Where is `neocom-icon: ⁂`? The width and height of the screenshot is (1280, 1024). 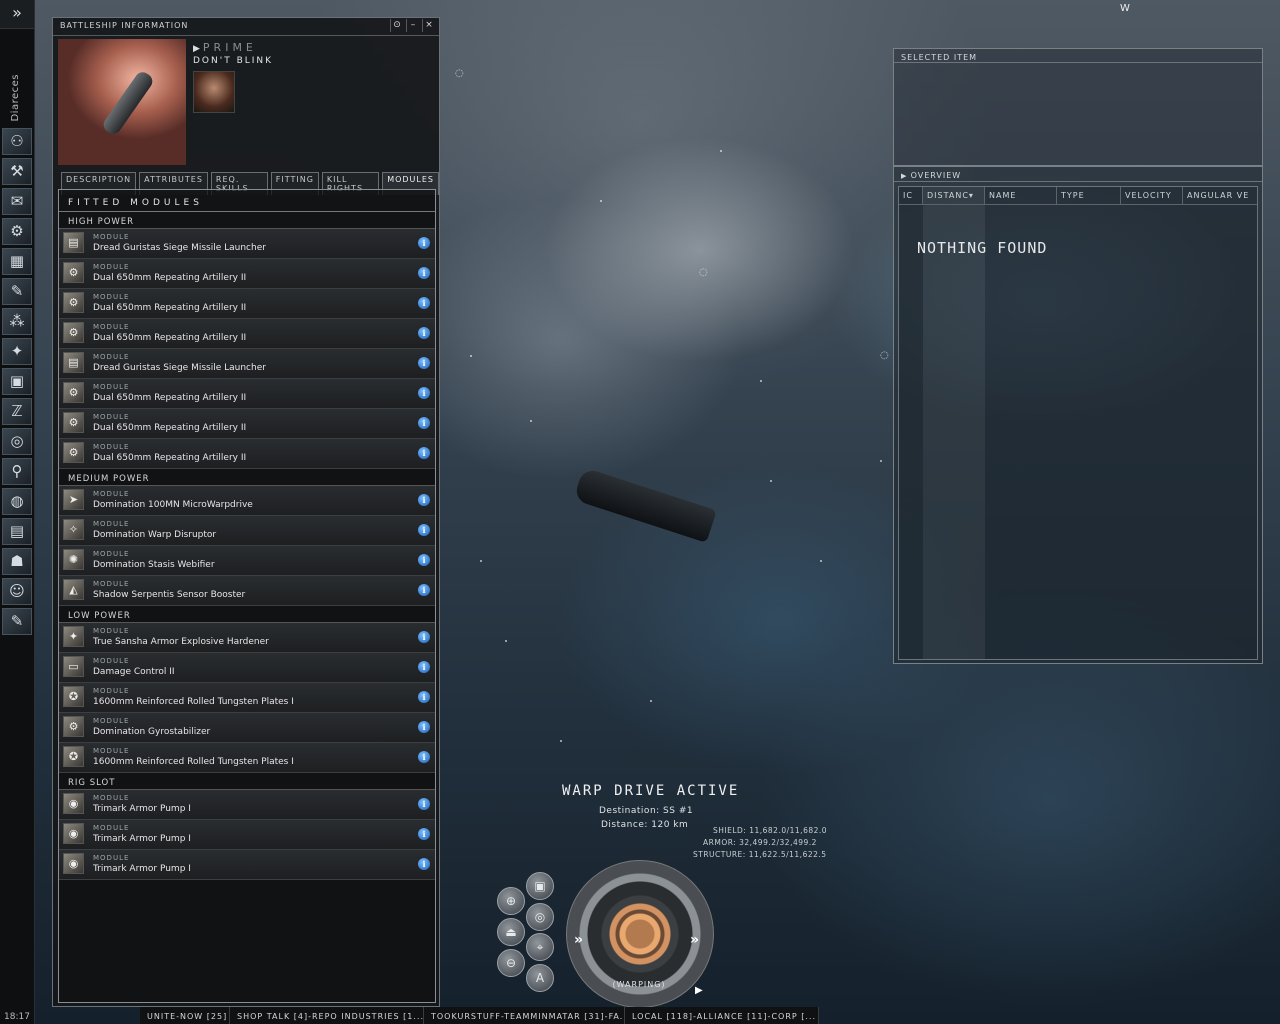 neocom-icon: ⁂ is located at coordinates (17, 321).